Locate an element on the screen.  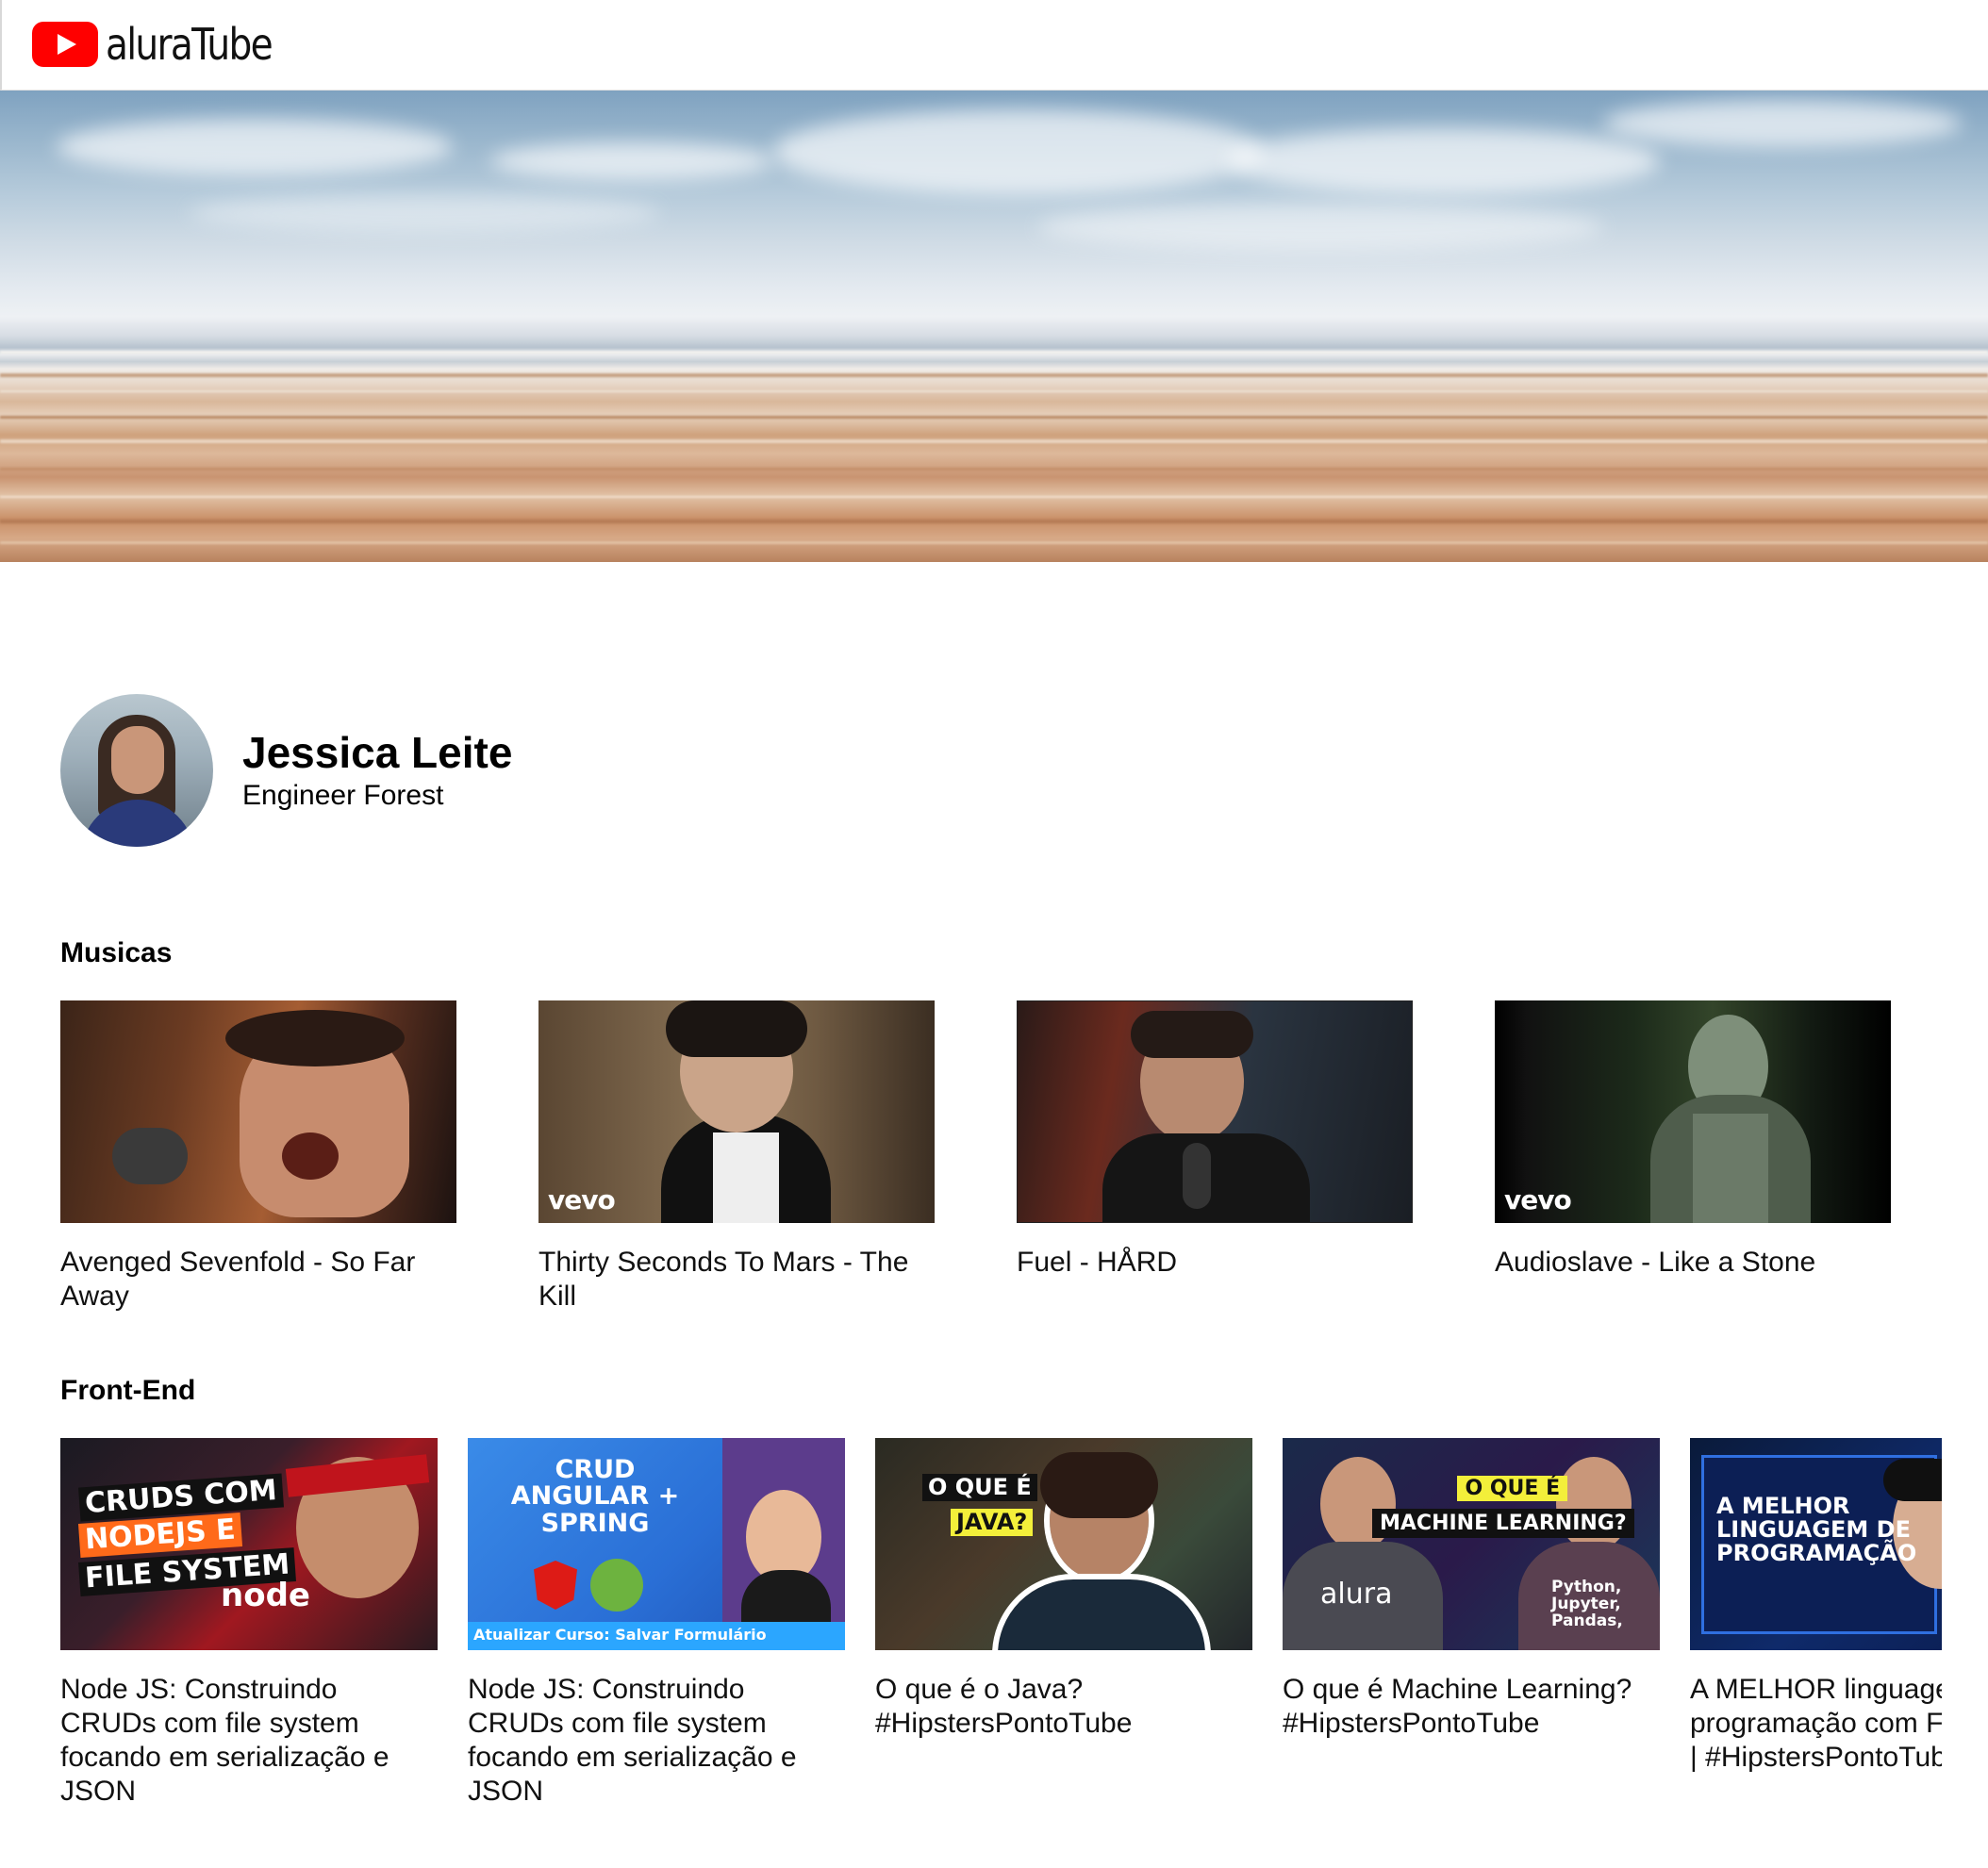
video-title: Avenged Sevenfold - So Far Away is located at coordinates (258, 1280).